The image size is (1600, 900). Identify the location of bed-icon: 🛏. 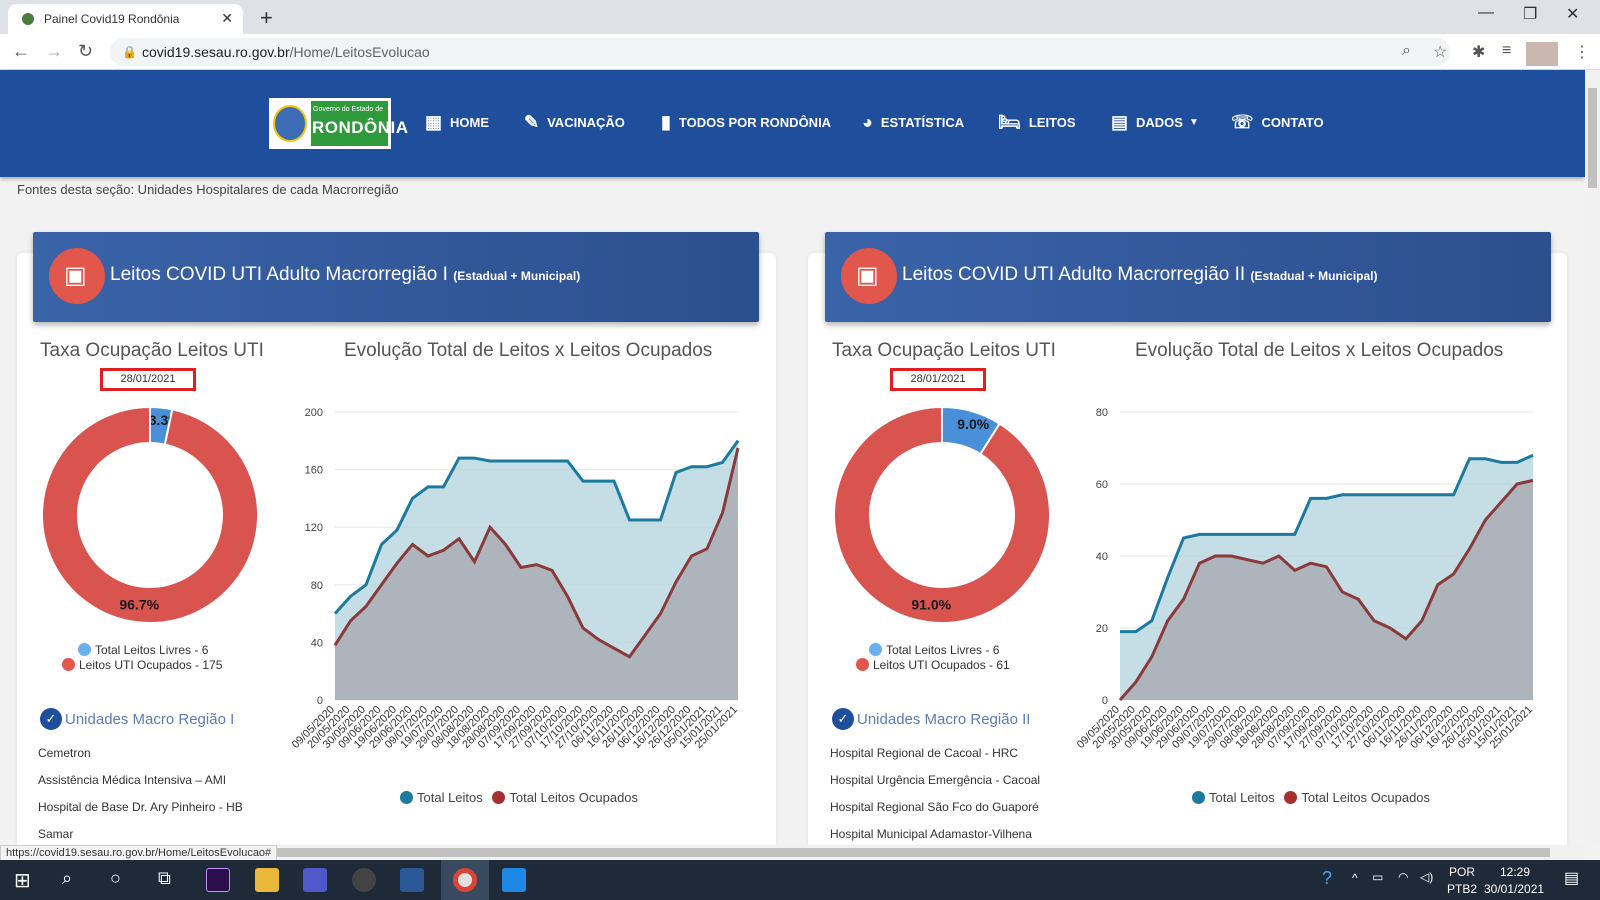
(1009, 122).